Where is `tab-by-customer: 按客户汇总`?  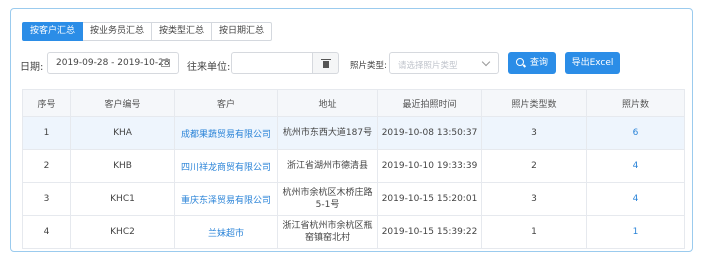
tab-by-customer: 按客户汇总 is located at coordinates (53, 31).